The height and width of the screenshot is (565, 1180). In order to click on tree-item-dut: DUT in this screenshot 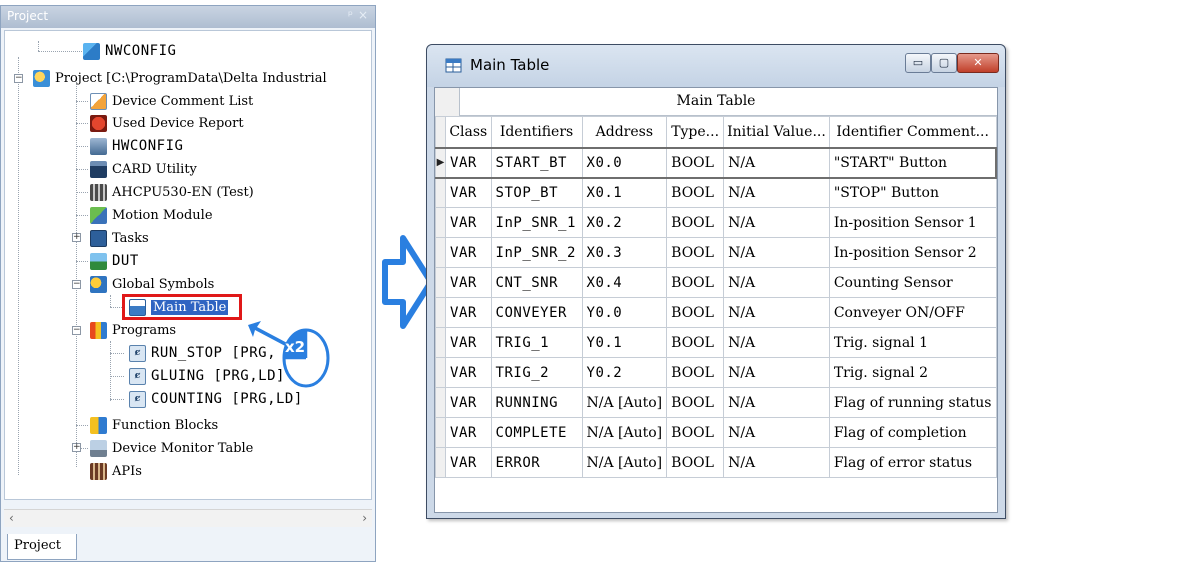, I will do `click(114, 261)`.